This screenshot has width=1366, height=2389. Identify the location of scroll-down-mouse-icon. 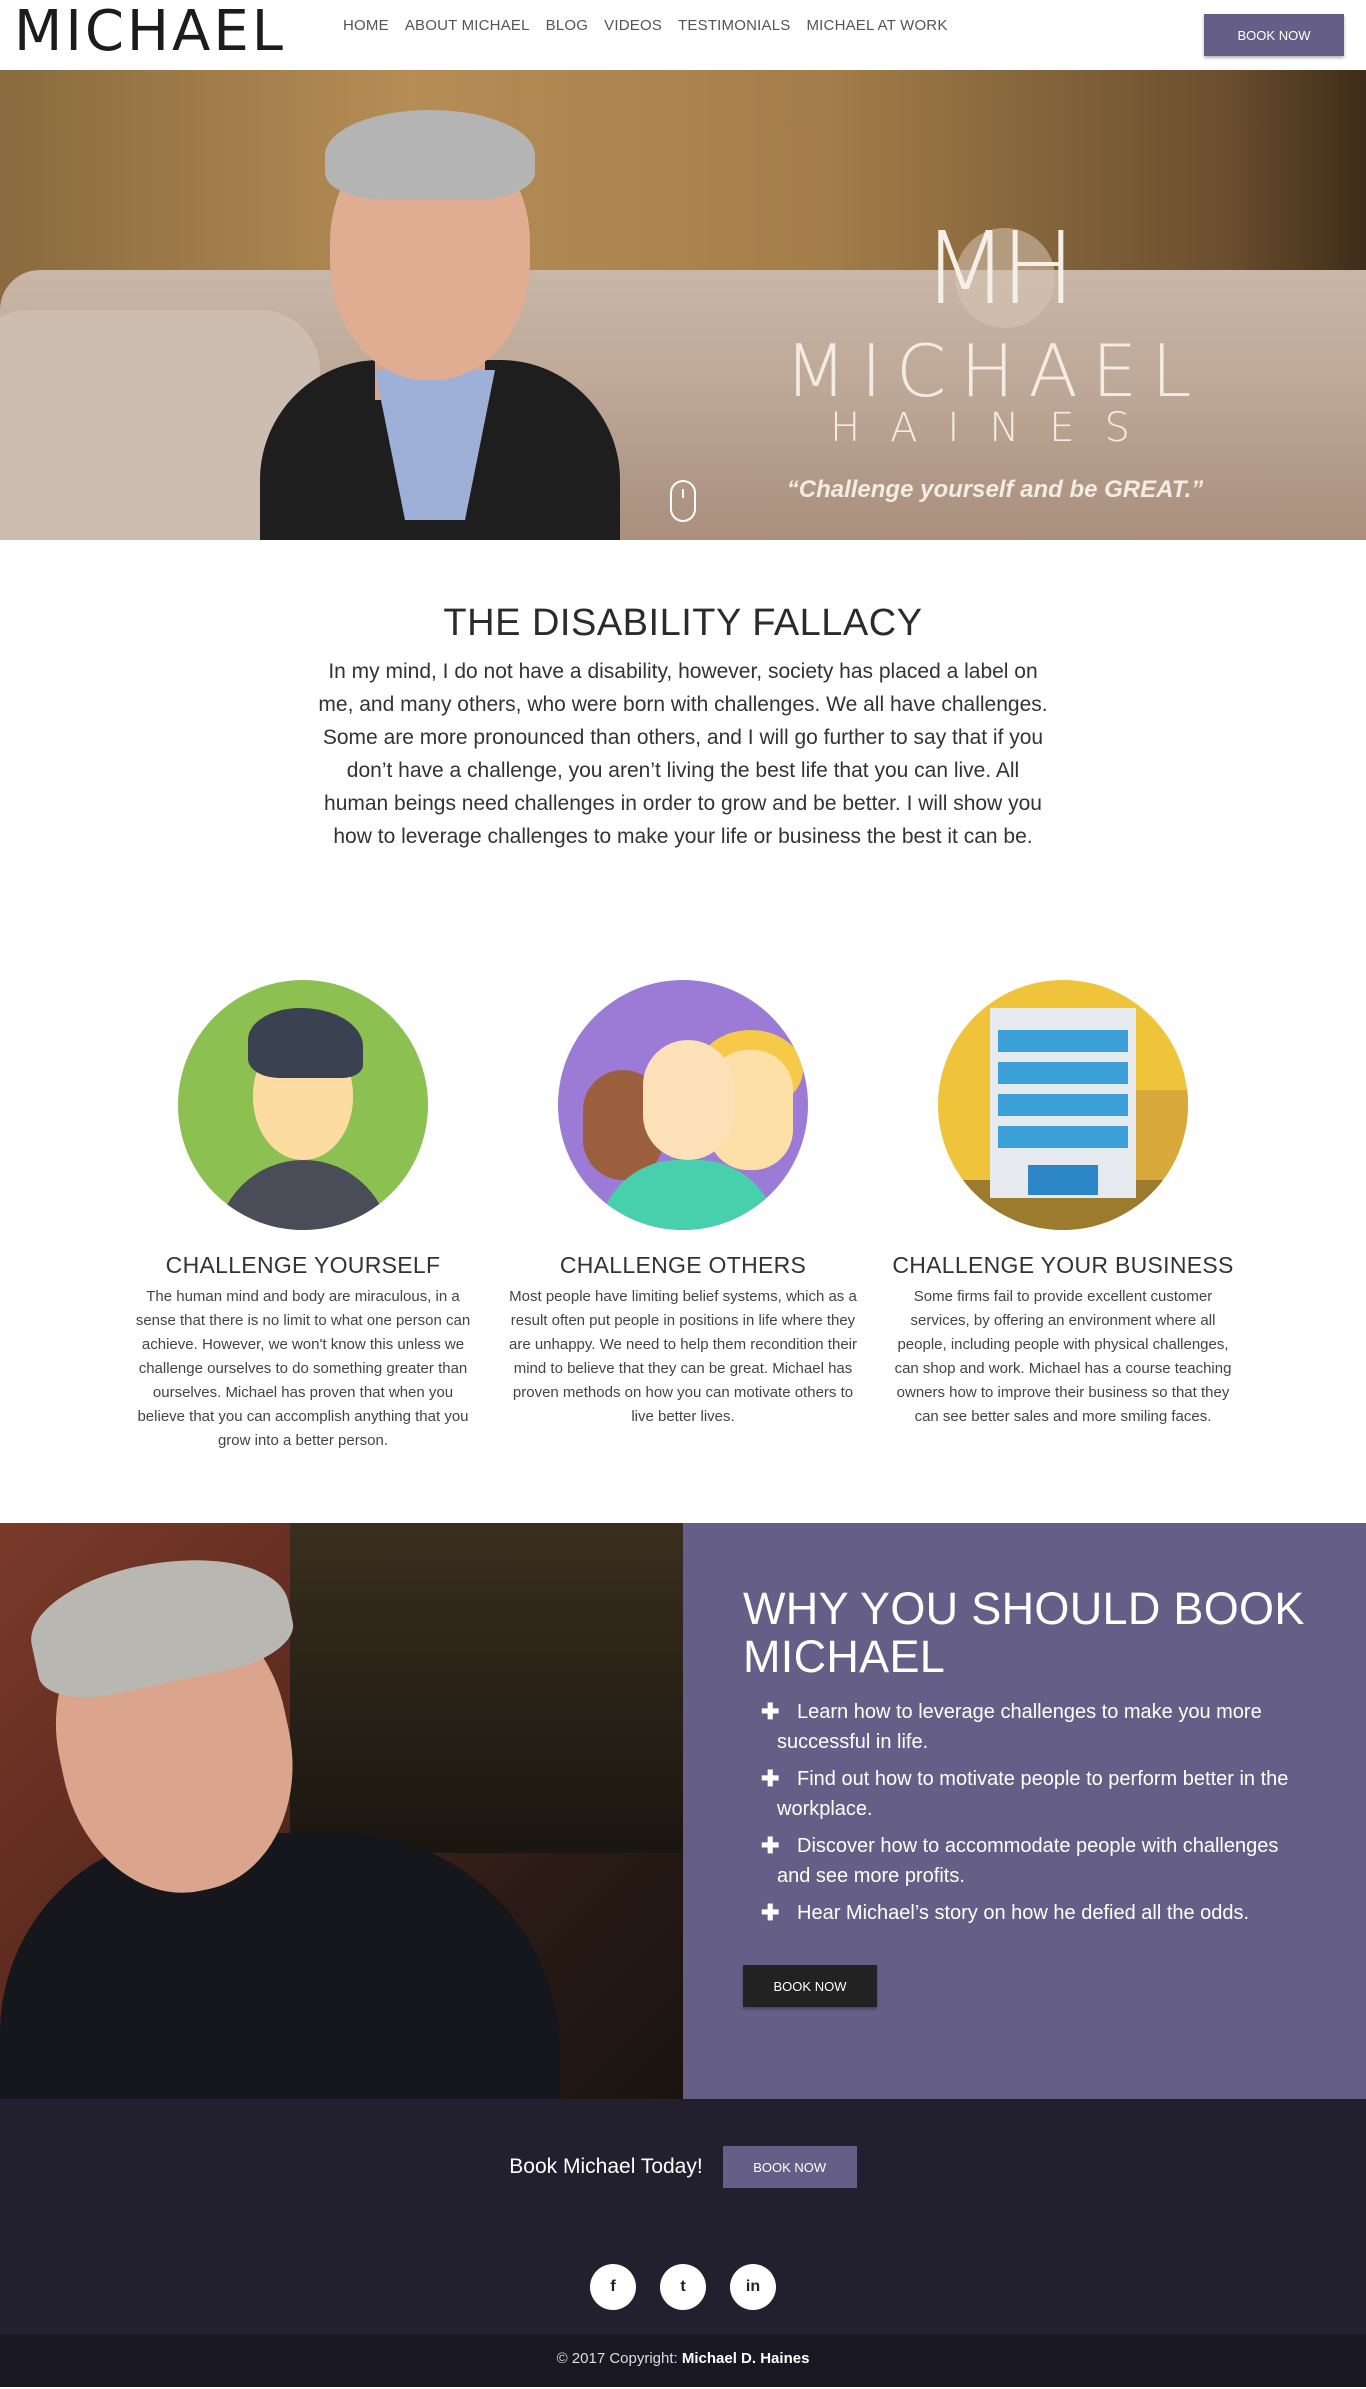
(683, 501).